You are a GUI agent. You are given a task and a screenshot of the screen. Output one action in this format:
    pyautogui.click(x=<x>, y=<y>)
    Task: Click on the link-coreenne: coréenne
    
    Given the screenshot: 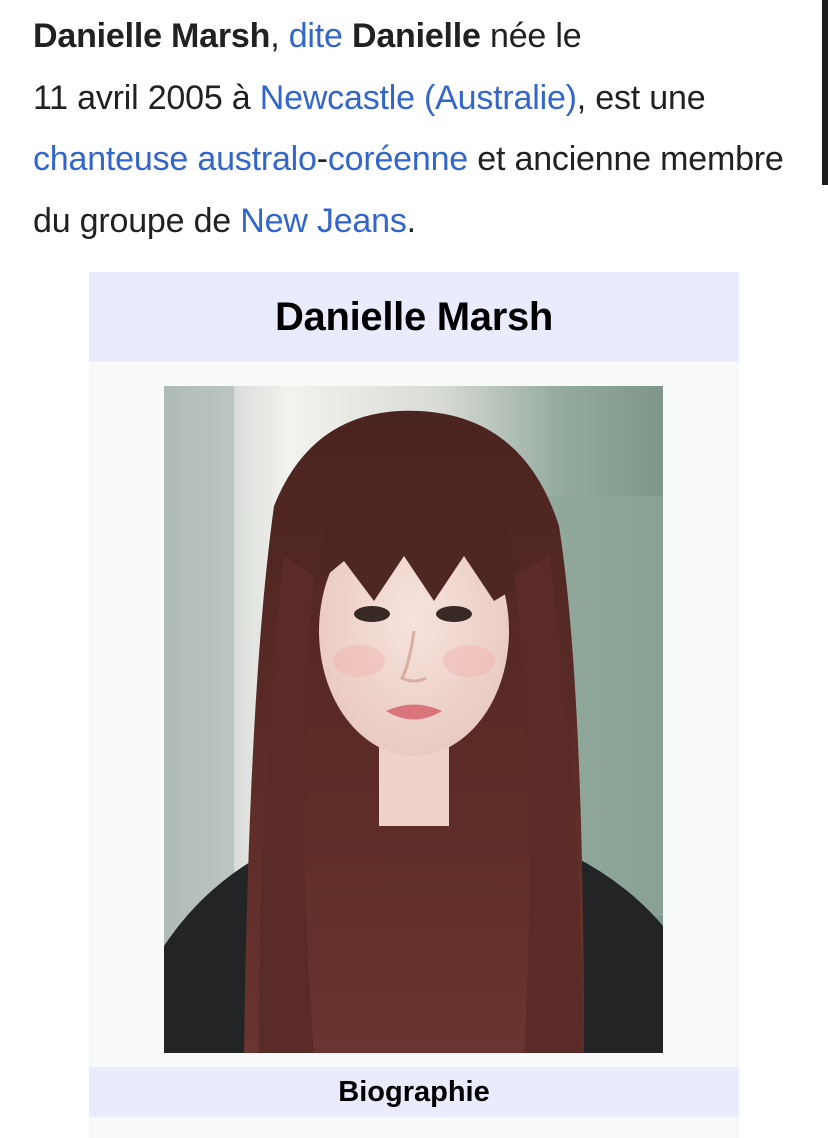 What is the action you would take?
    pyautogui.click(x=398, y=159)
    